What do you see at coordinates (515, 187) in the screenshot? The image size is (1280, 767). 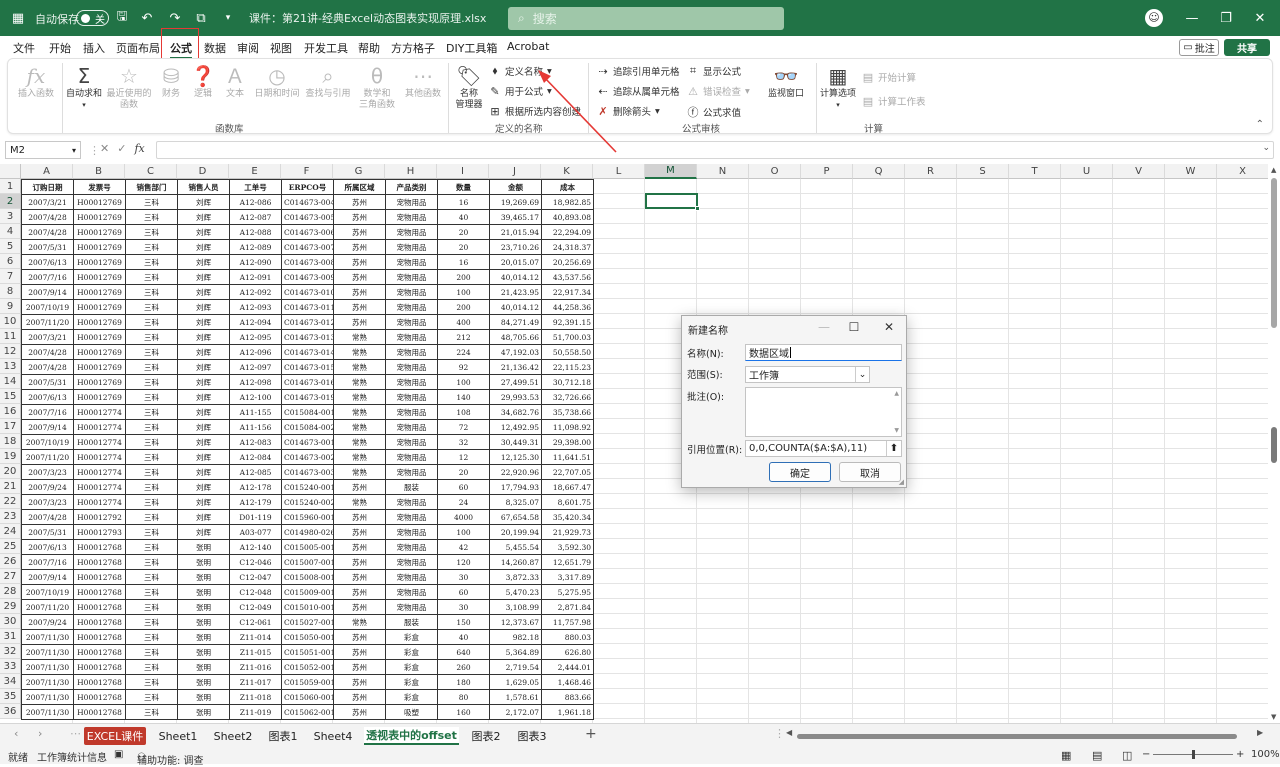 I see `column-title: 金额` at bounding box center [515, 187].